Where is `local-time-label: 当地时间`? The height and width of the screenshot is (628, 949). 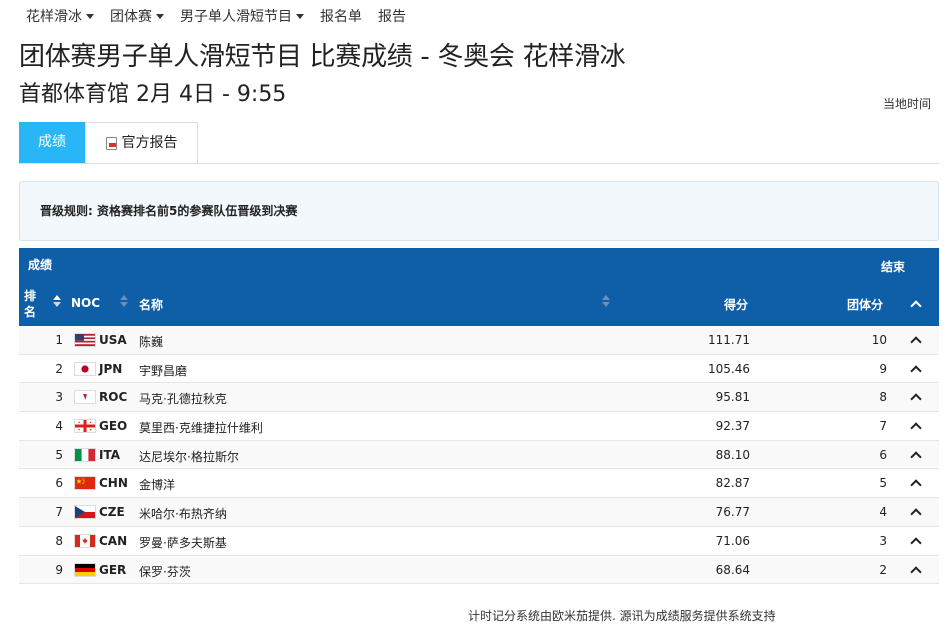
local-time-label: 当地时间 is located at coordinates (906, 104).